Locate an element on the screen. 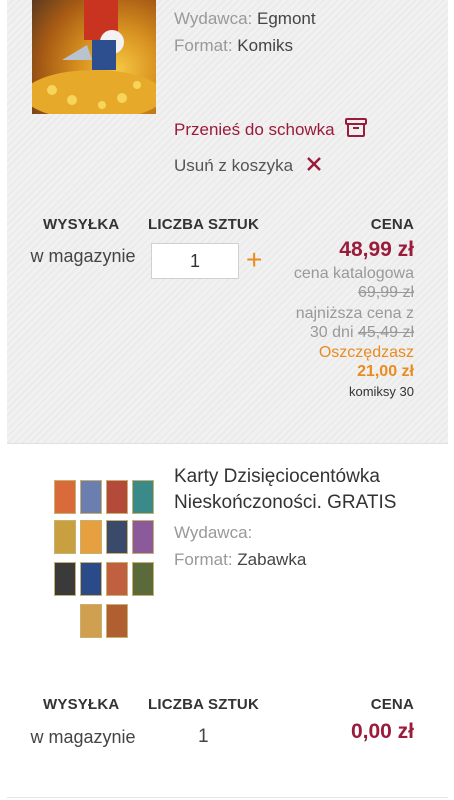 Image resolution: width=454 pixels, height=800 pixels. remove-from-cart-link: Usuń z koszyka is located at coordinates (248, 166).